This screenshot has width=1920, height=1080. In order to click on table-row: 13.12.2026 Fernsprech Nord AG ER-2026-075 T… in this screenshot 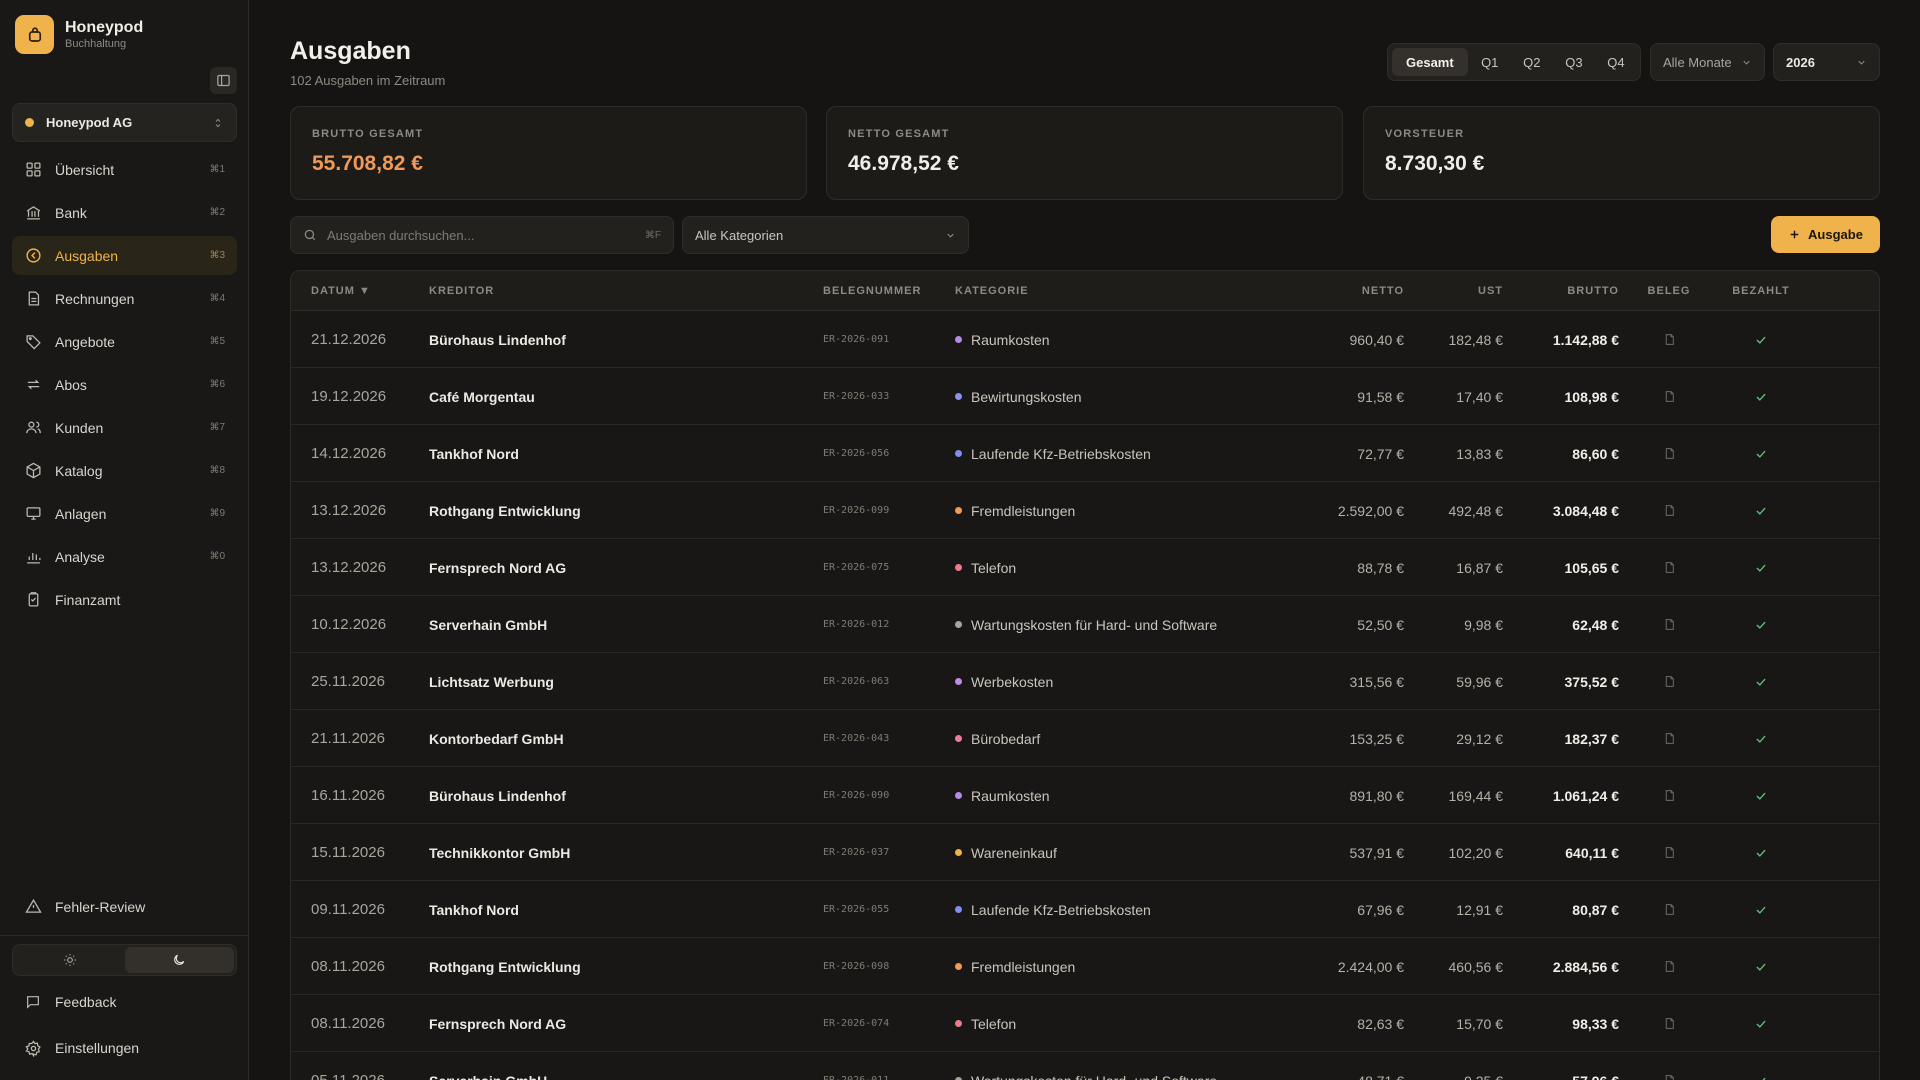, I will do `click(1085, 567)`.